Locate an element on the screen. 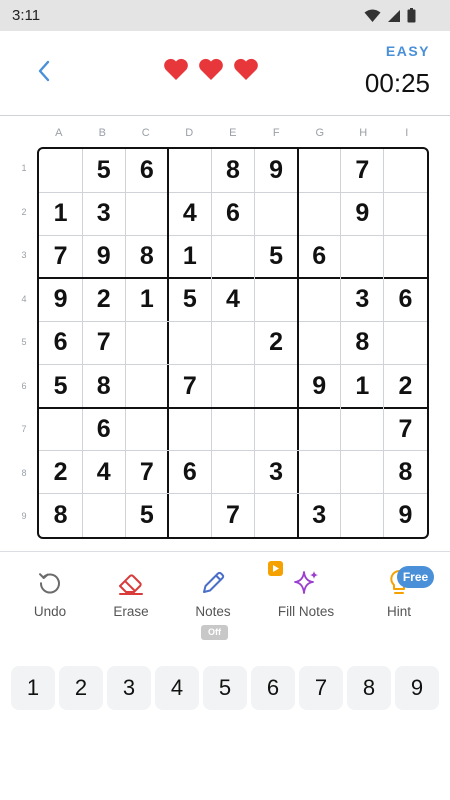 Image resolution: width=450 pixels, height=800 pixels. erase-button: Erase is located at coordinates (131, 595).